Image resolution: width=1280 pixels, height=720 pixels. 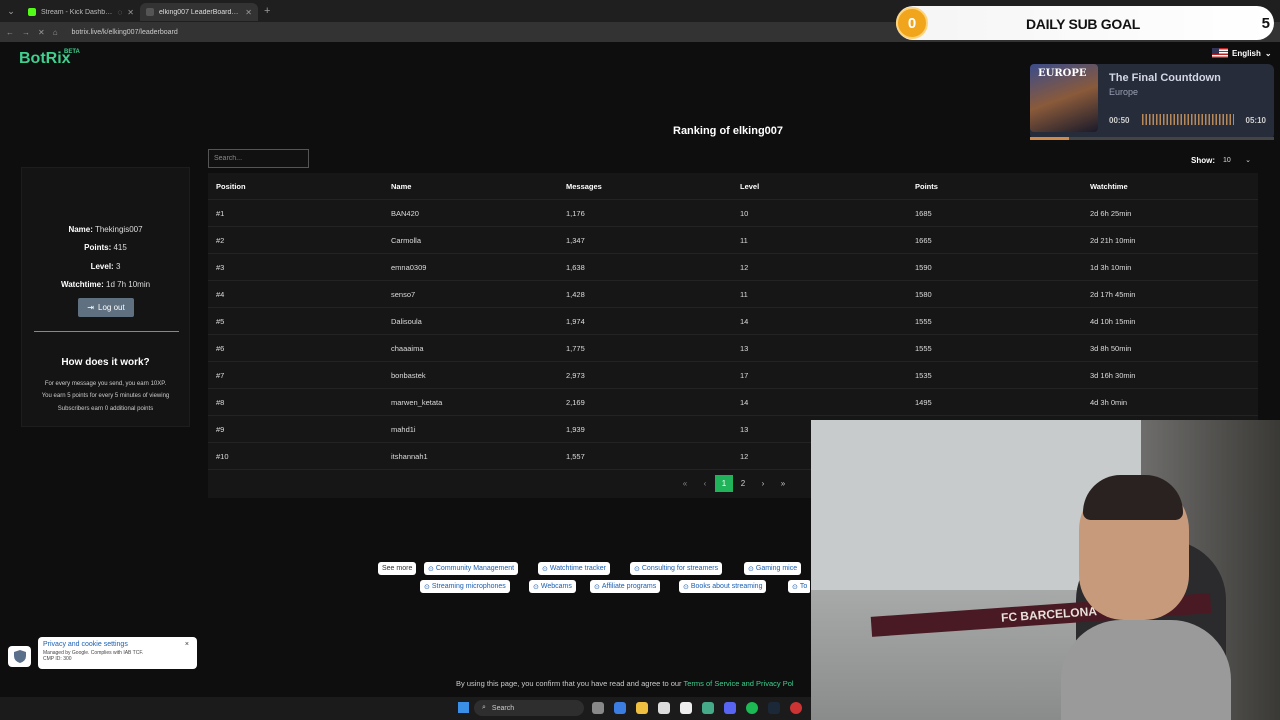 I want to click on table-cell: 1665, so click(x=923, y=240).